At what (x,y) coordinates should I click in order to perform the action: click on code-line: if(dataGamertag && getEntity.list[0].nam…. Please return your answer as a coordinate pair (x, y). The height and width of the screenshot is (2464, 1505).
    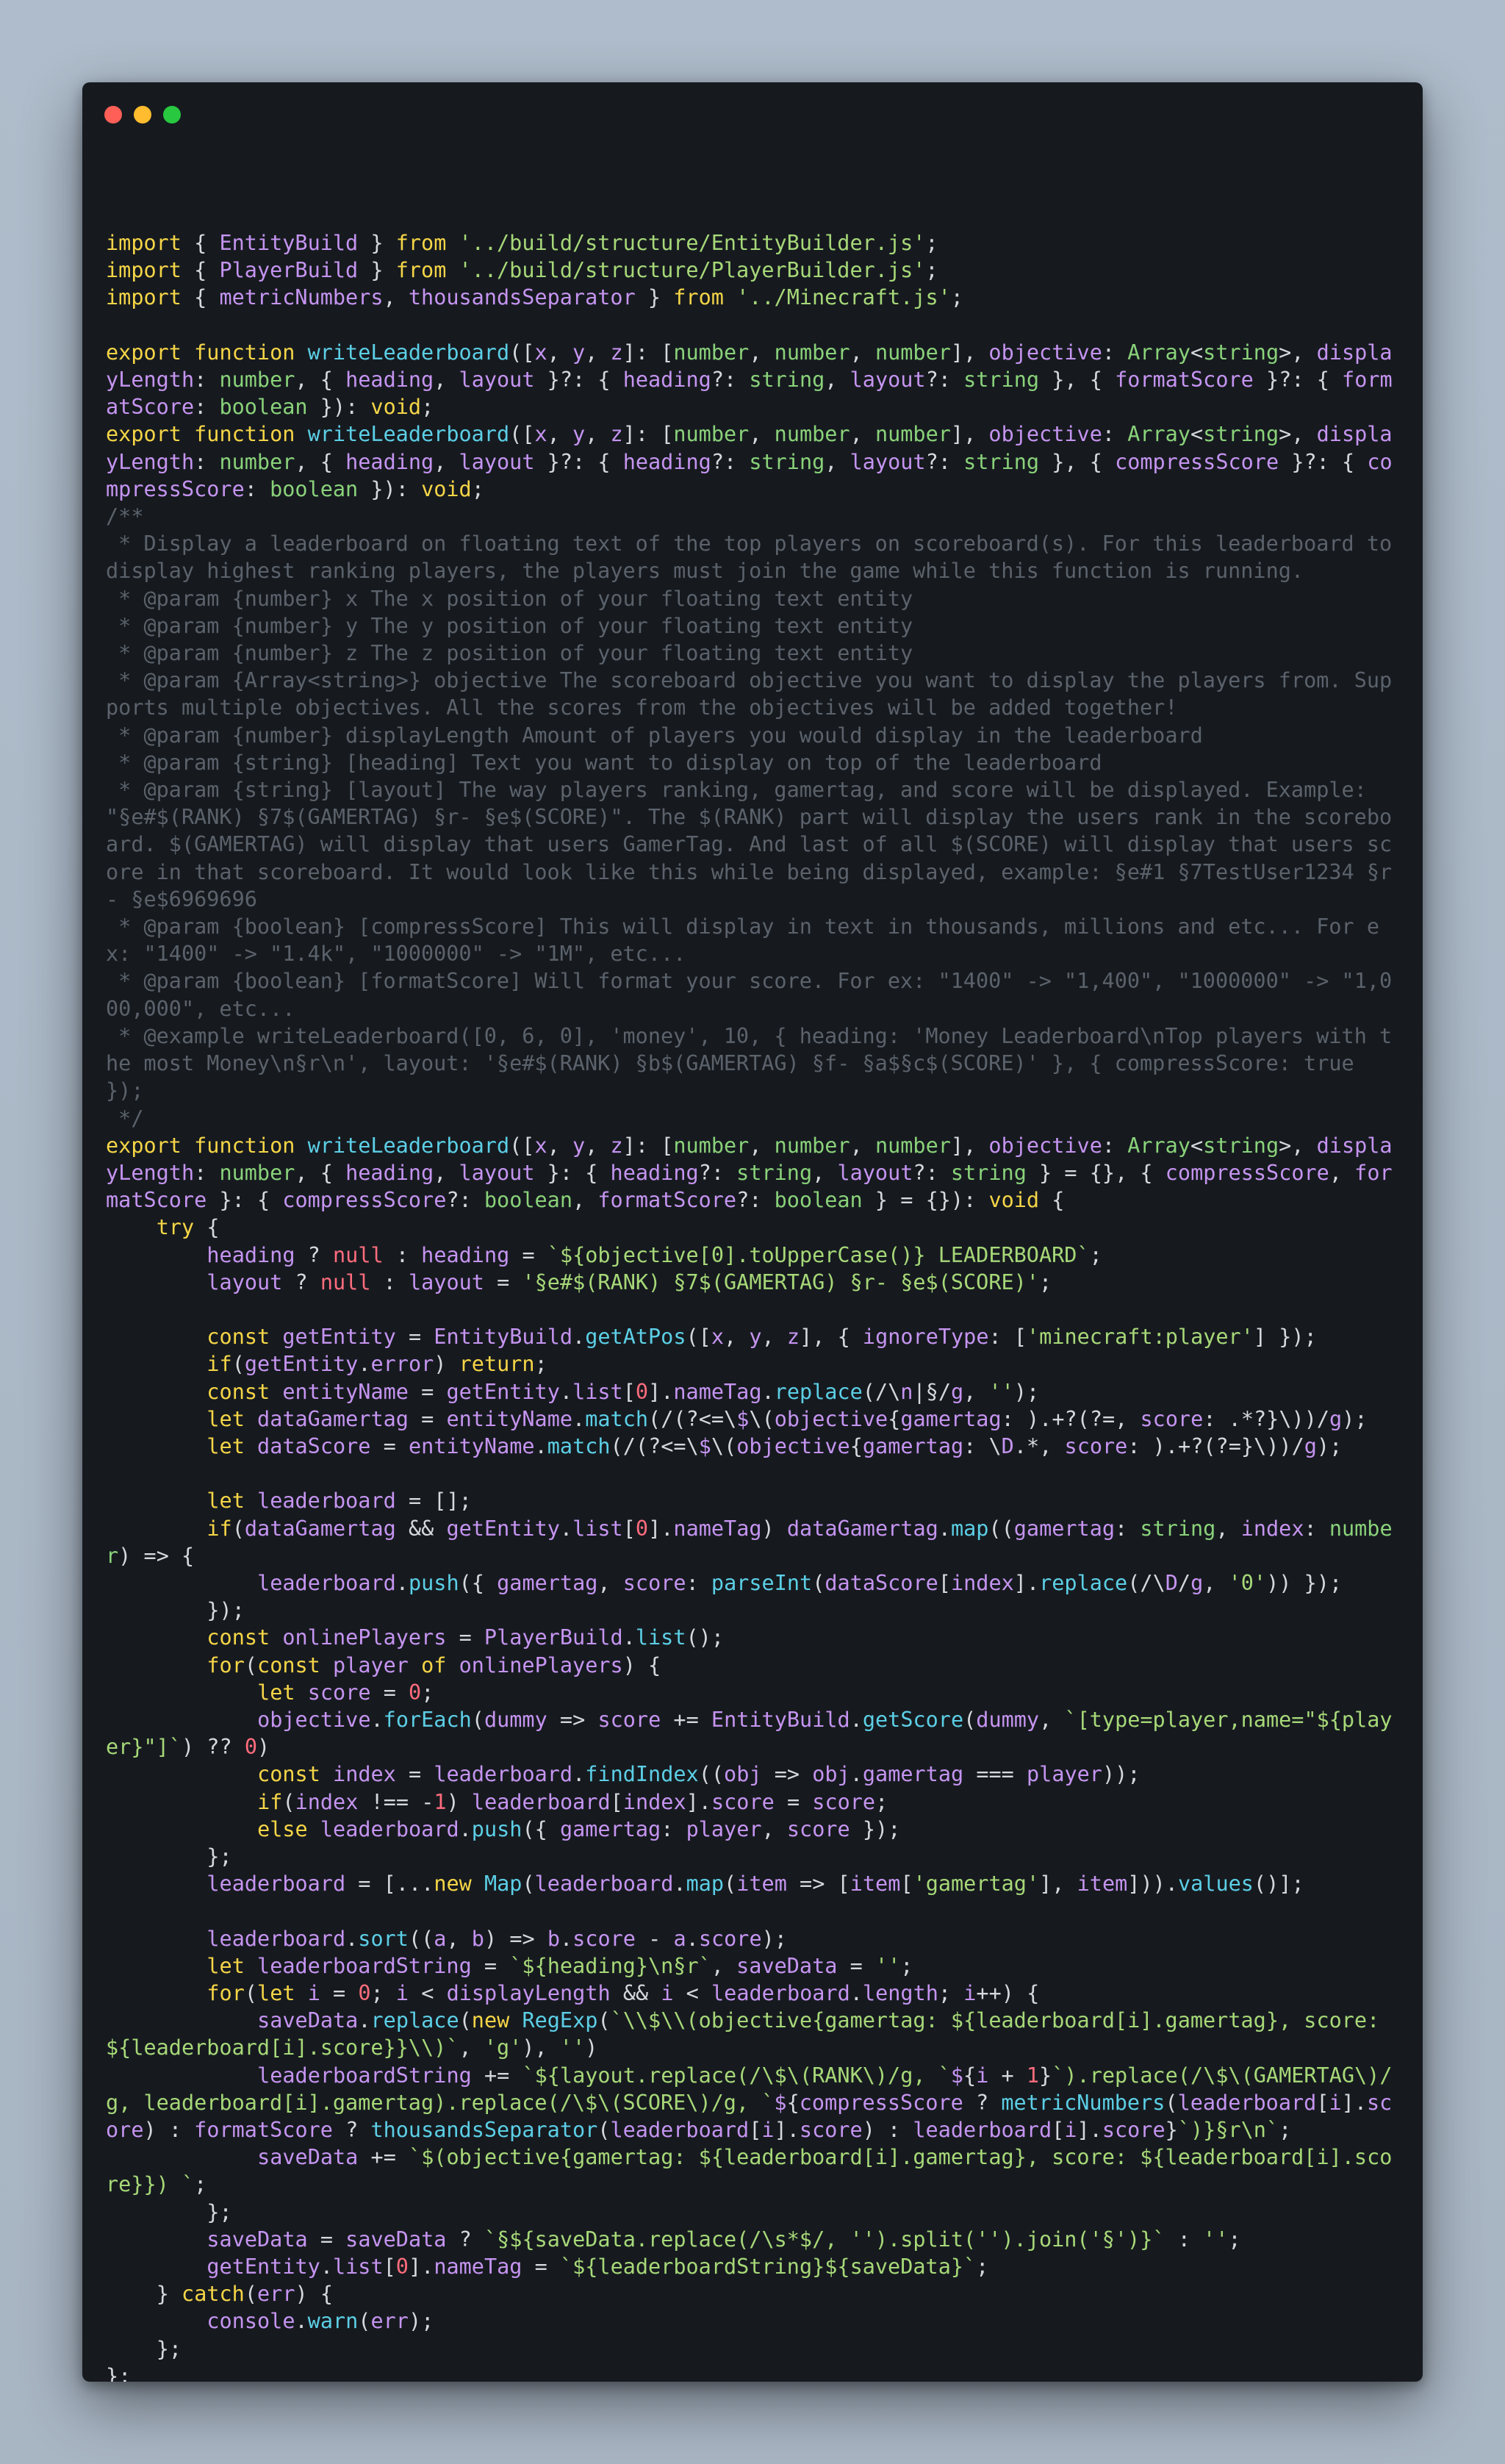
    Looking at the image, I should click on (750, 1542).